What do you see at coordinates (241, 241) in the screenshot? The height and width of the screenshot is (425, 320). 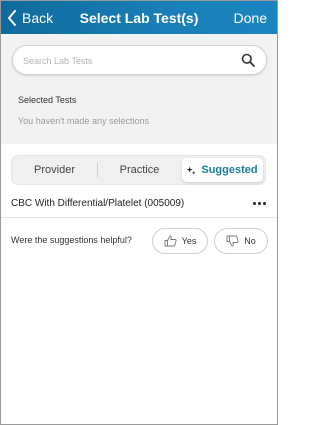 I see `feedback-no-button: No` at bounding box center [241, 241].